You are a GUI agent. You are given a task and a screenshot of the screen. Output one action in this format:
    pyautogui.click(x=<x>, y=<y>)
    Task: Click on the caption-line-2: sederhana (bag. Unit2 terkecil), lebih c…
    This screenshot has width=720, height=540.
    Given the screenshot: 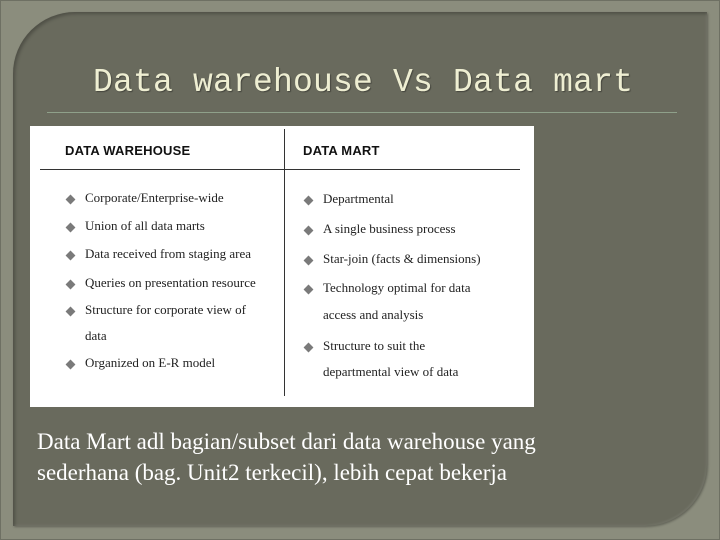 What is the action you would take?
    pyautogui.click(x=272, y=472)
    